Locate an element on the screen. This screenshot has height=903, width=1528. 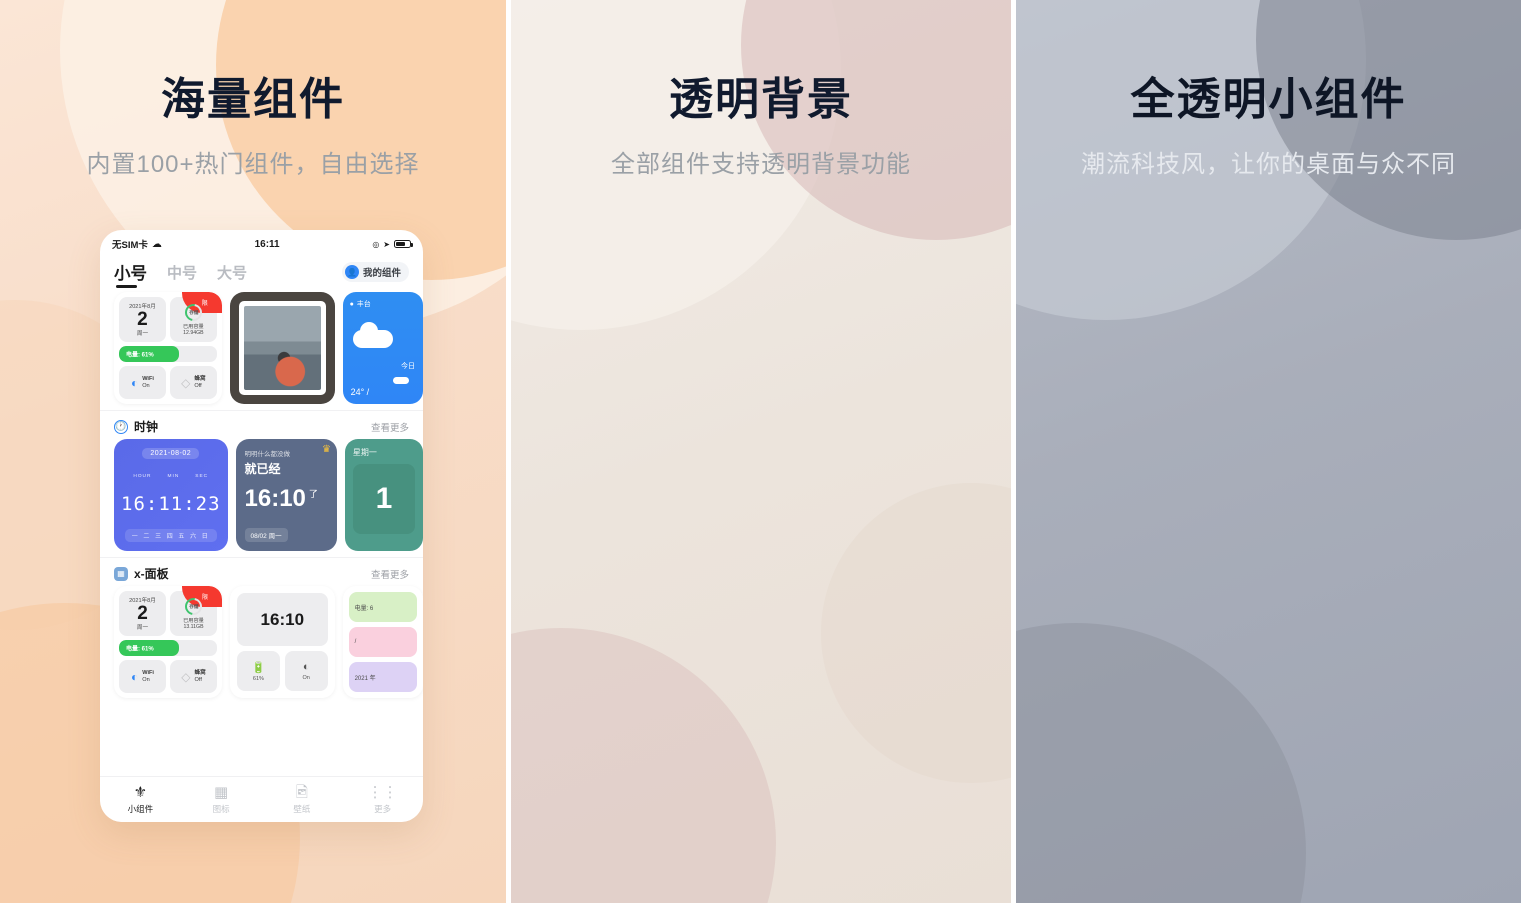
cellular-tile: ◇ 蜂窝 Off is located at coordinates (193, 382).